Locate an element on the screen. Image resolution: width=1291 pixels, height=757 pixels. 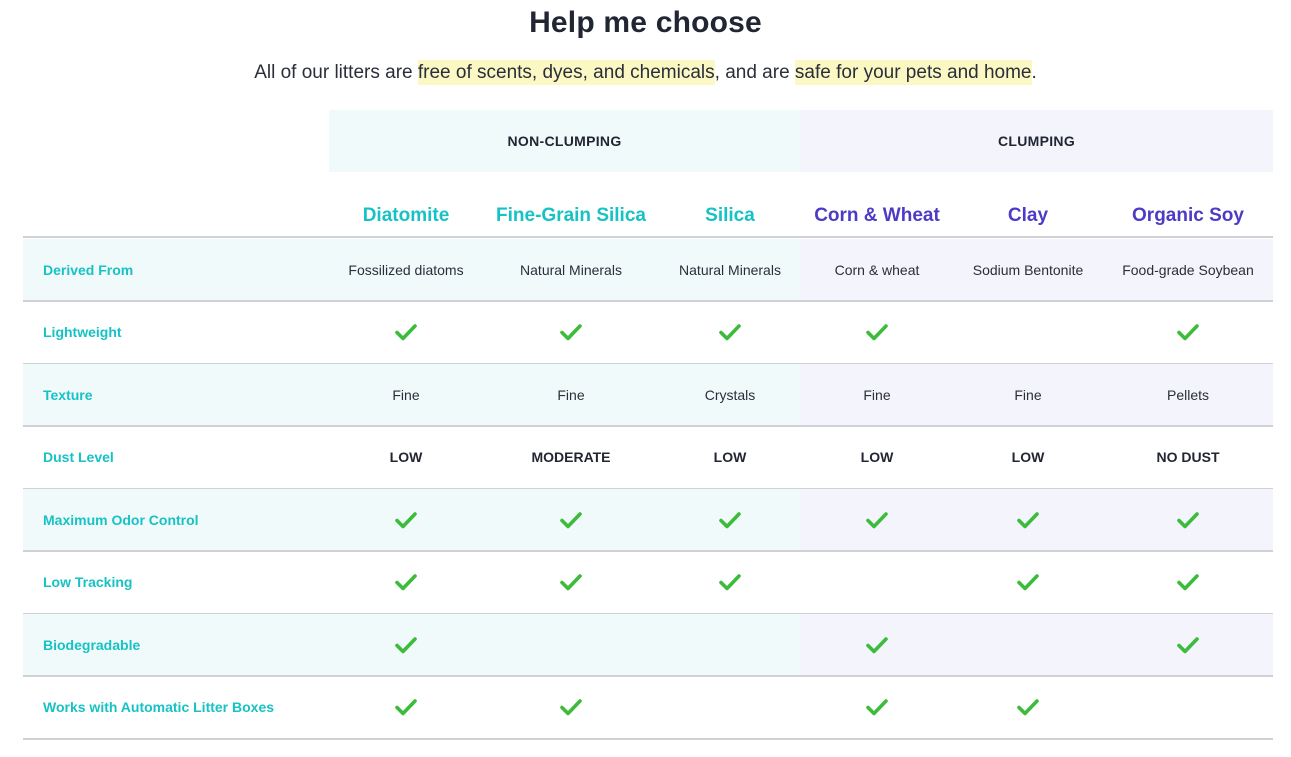
table-cell: Corn & wheat is located at coordinates (877, 269).